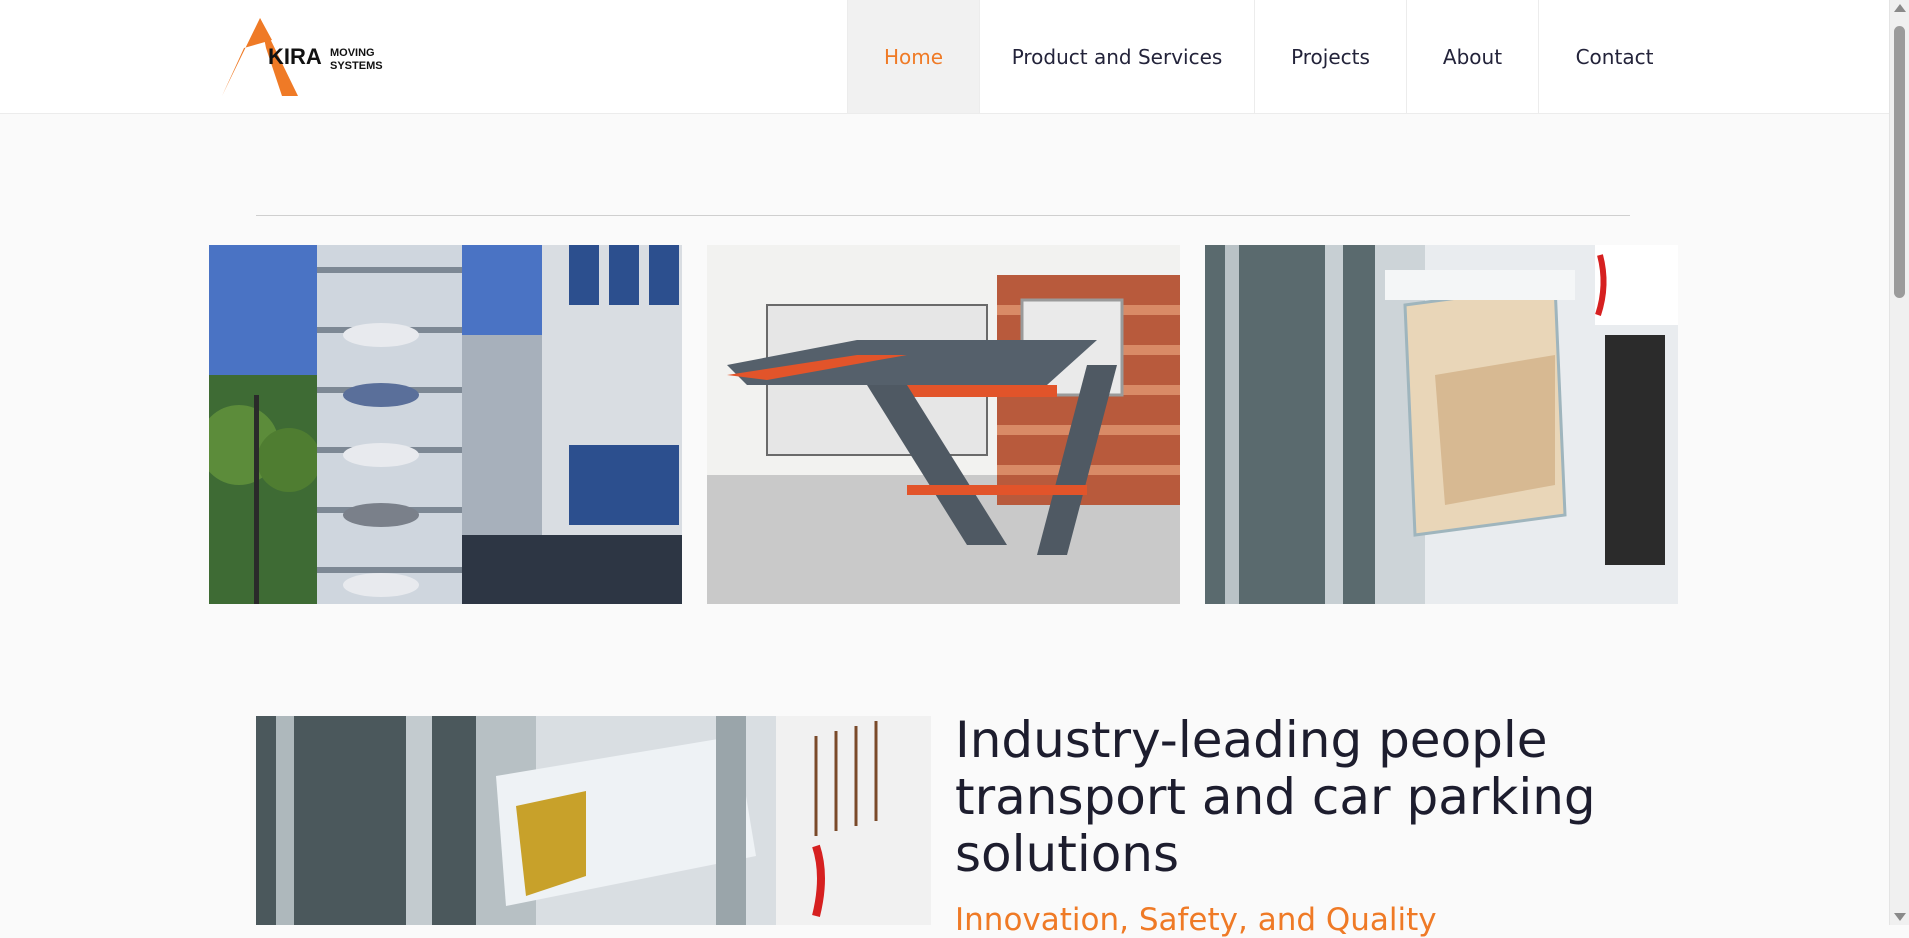 The image size is (1909, 938). Describe the element at coordinates (1900, 917) in the screenshot. I see `scroll-down-icon` at that location.